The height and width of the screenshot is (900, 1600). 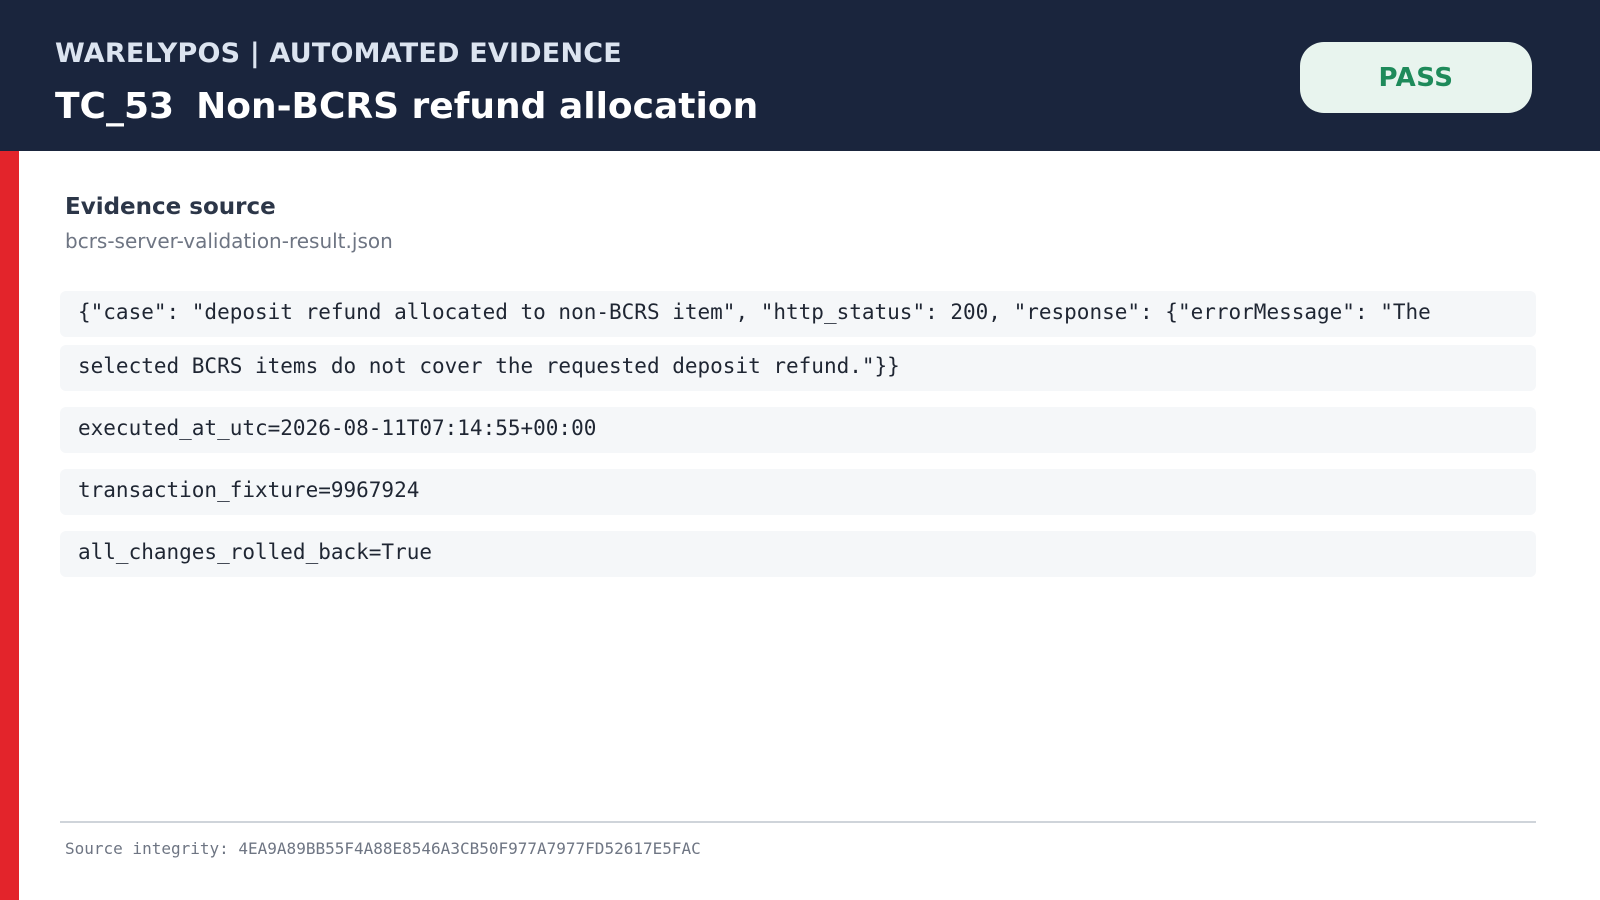 I want to click on accent-bar, so click(x=9, y=525).